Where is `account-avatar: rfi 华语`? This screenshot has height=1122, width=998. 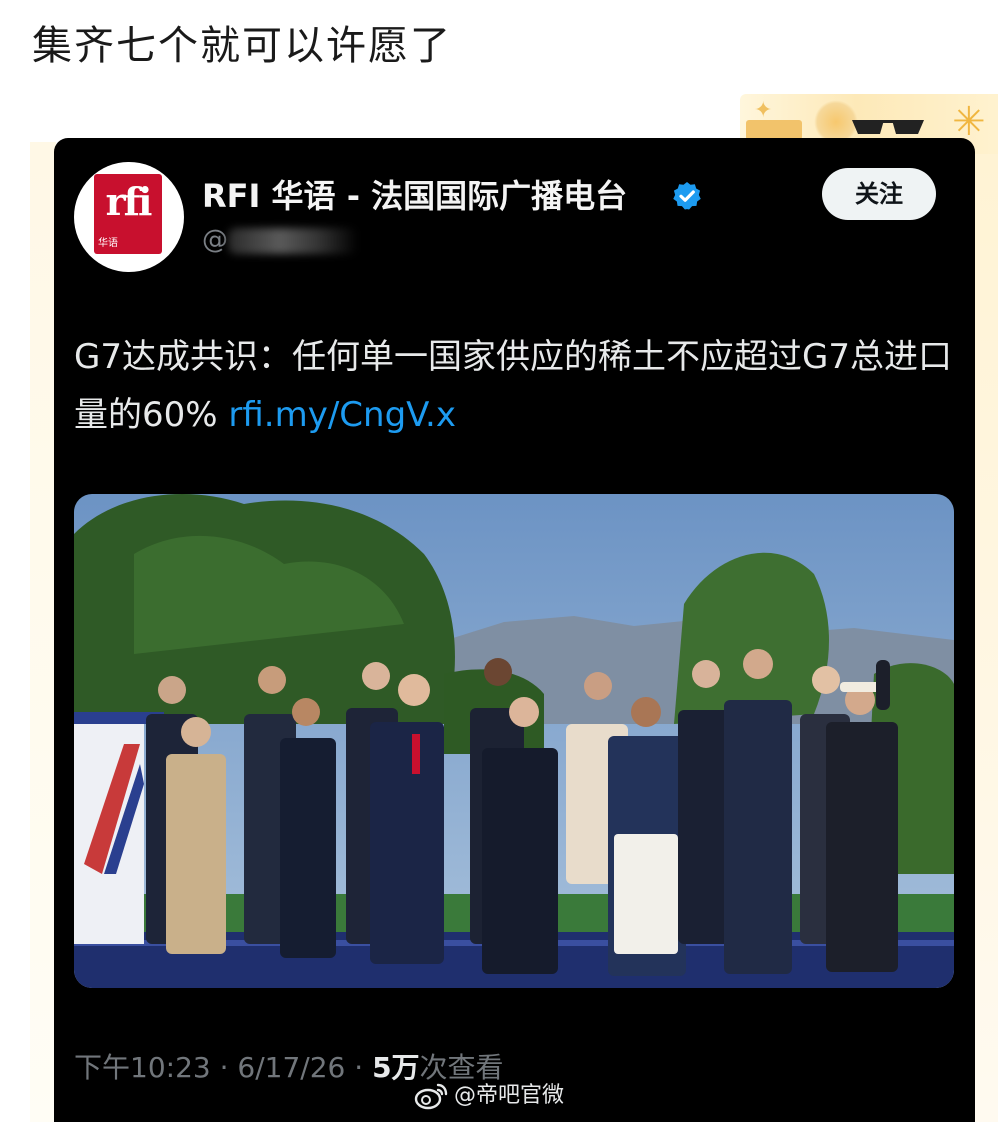 account-avatar: rfi 华语 is located at coordinates (129, 217).